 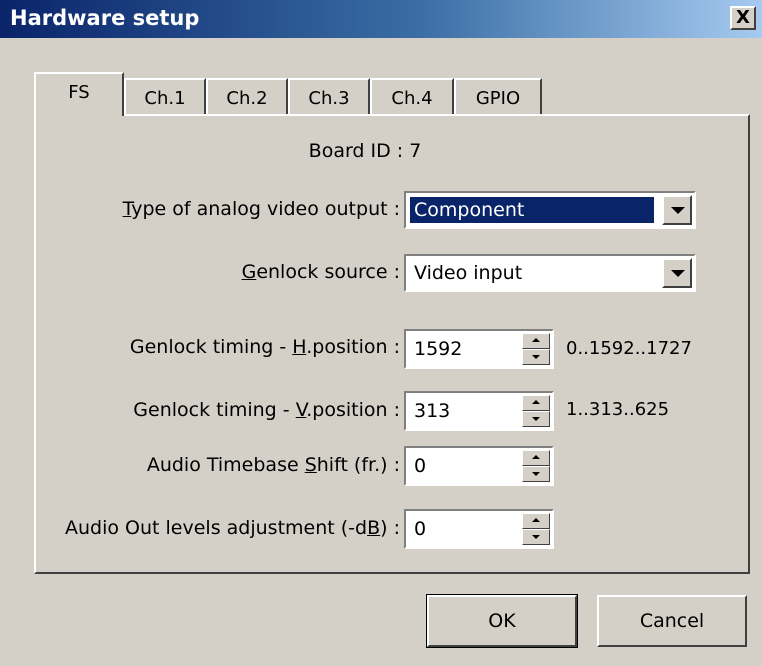 I want to click on analog-type-value: Component, so click(x=532, y=210).